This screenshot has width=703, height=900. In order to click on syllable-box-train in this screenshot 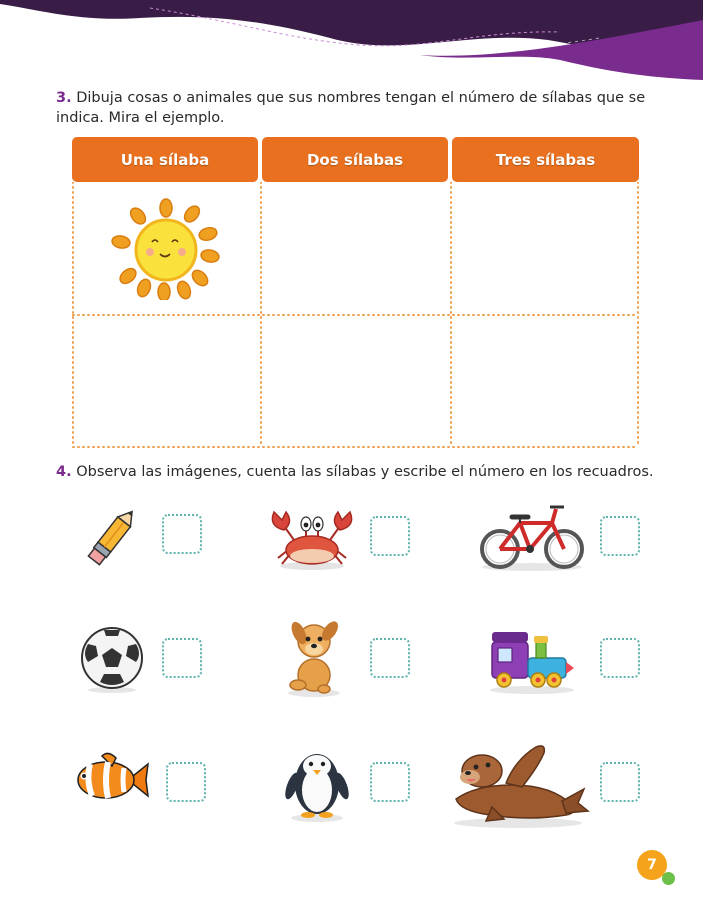, I will do `click(620, 658)`.